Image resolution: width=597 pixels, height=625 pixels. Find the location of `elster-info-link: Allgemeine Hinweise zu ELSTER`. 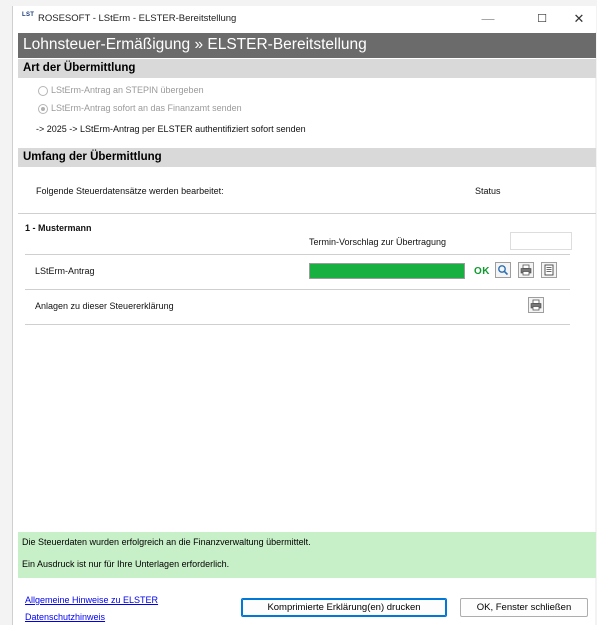

elster-info-link: Allgemeine Hinweise zu ELSTER is located at coordinates (91, 600).